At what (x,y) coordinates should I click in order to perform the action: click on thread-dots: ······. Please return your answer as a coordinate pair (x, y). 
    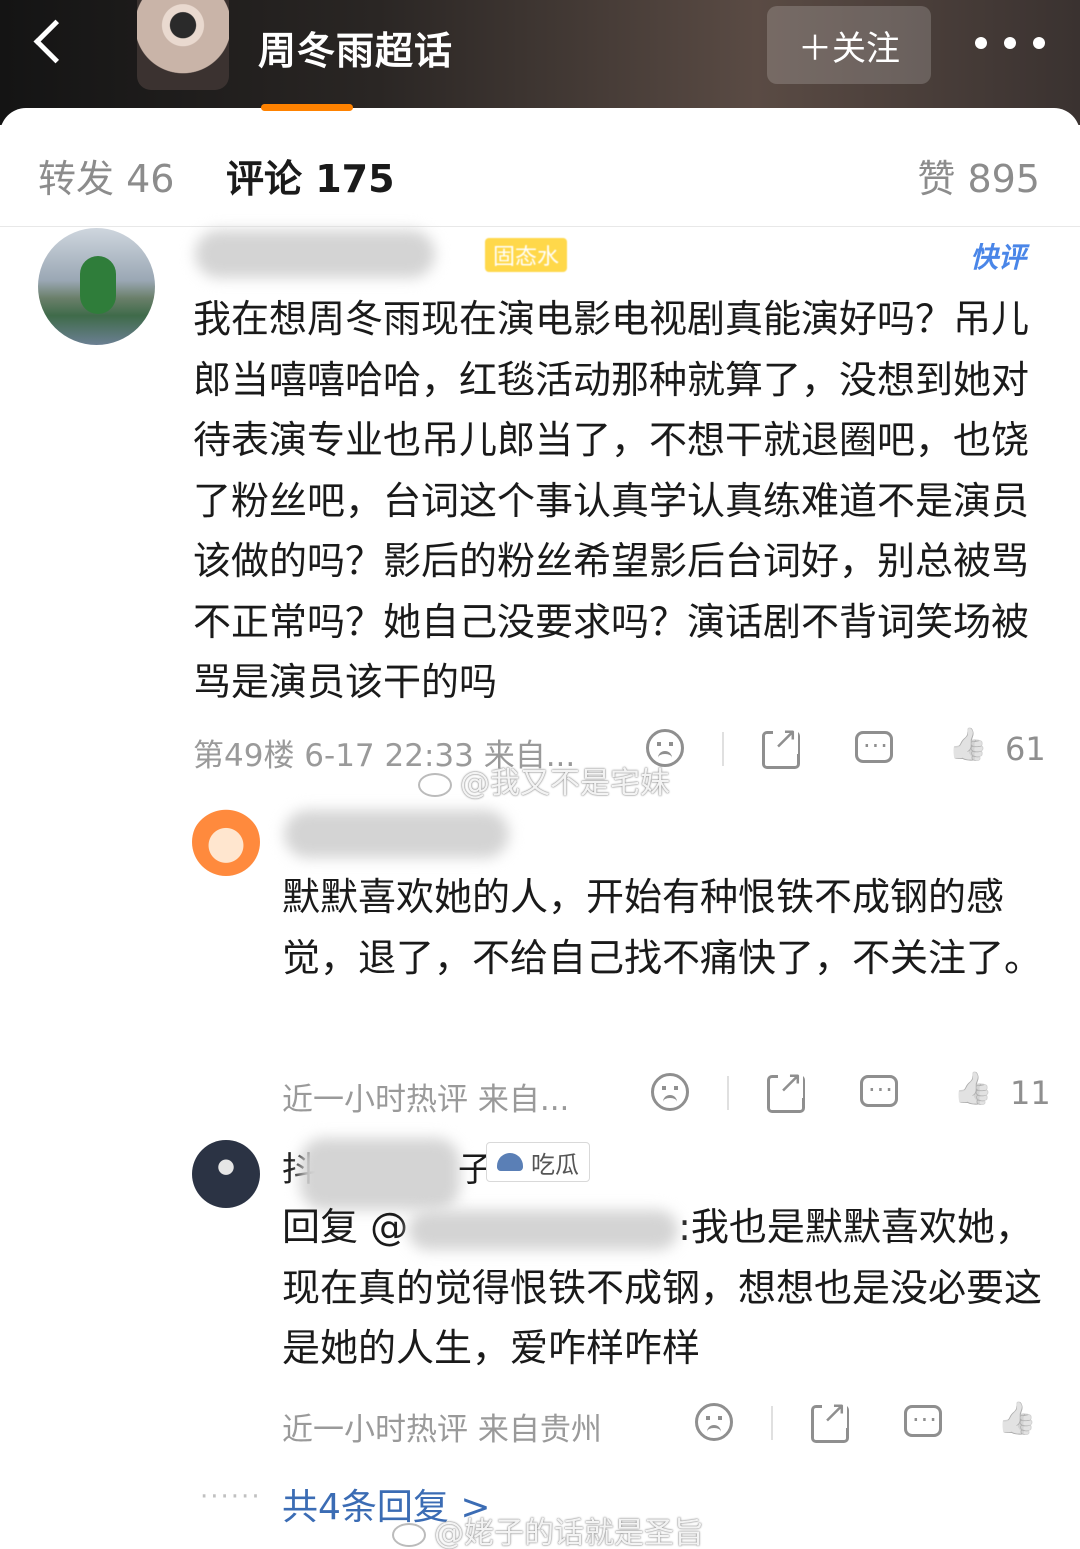
    Looking at the image, I should click on (231, 1497).